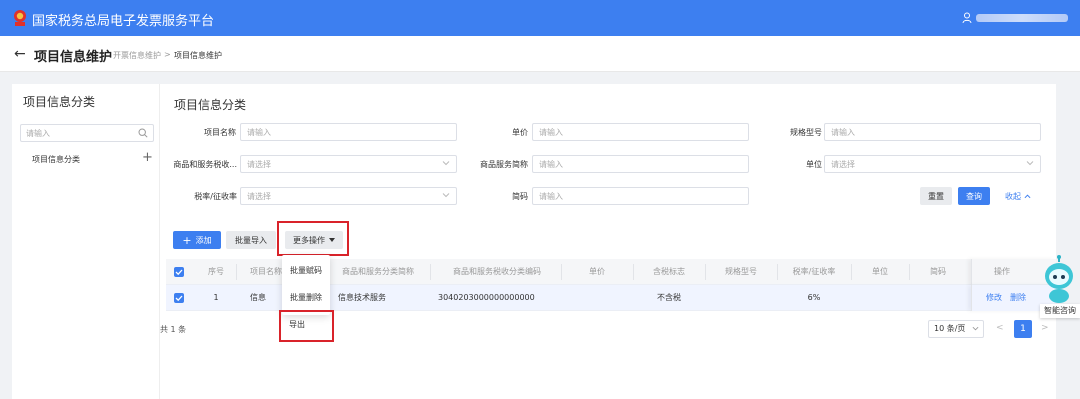  What do you see at coordinates (220, 132) in the screenshot?
I see `filter-label-item-name: 项目名称` at bounding box center [220, 132].